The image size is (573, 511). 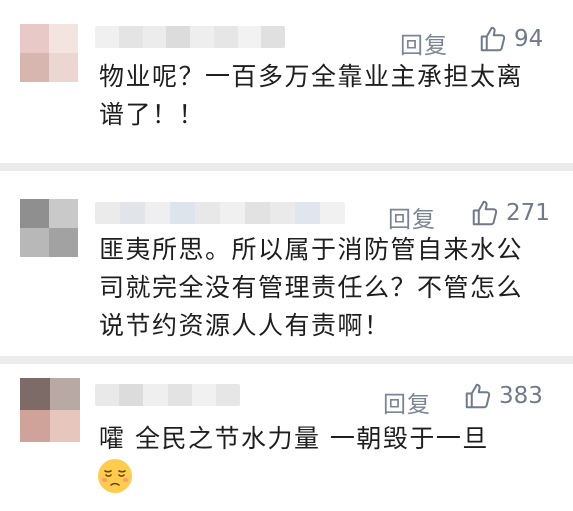 I want to click on comment-text: 嚯 全民之节水力量 一朝毁于一旦, so click(x=294, y=438).